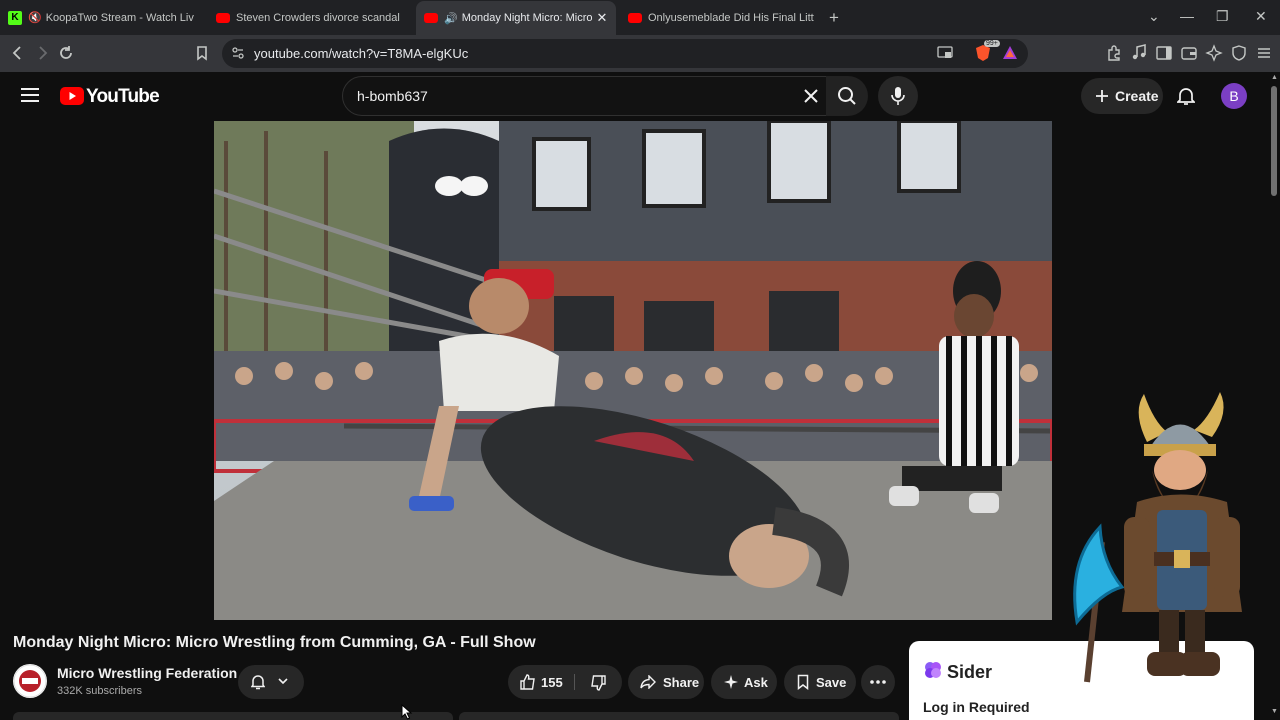 The image size is (1280, 720). Describe the element at coordinates (681, 682) in the screenshot. I see `share-label: Share` at that location.